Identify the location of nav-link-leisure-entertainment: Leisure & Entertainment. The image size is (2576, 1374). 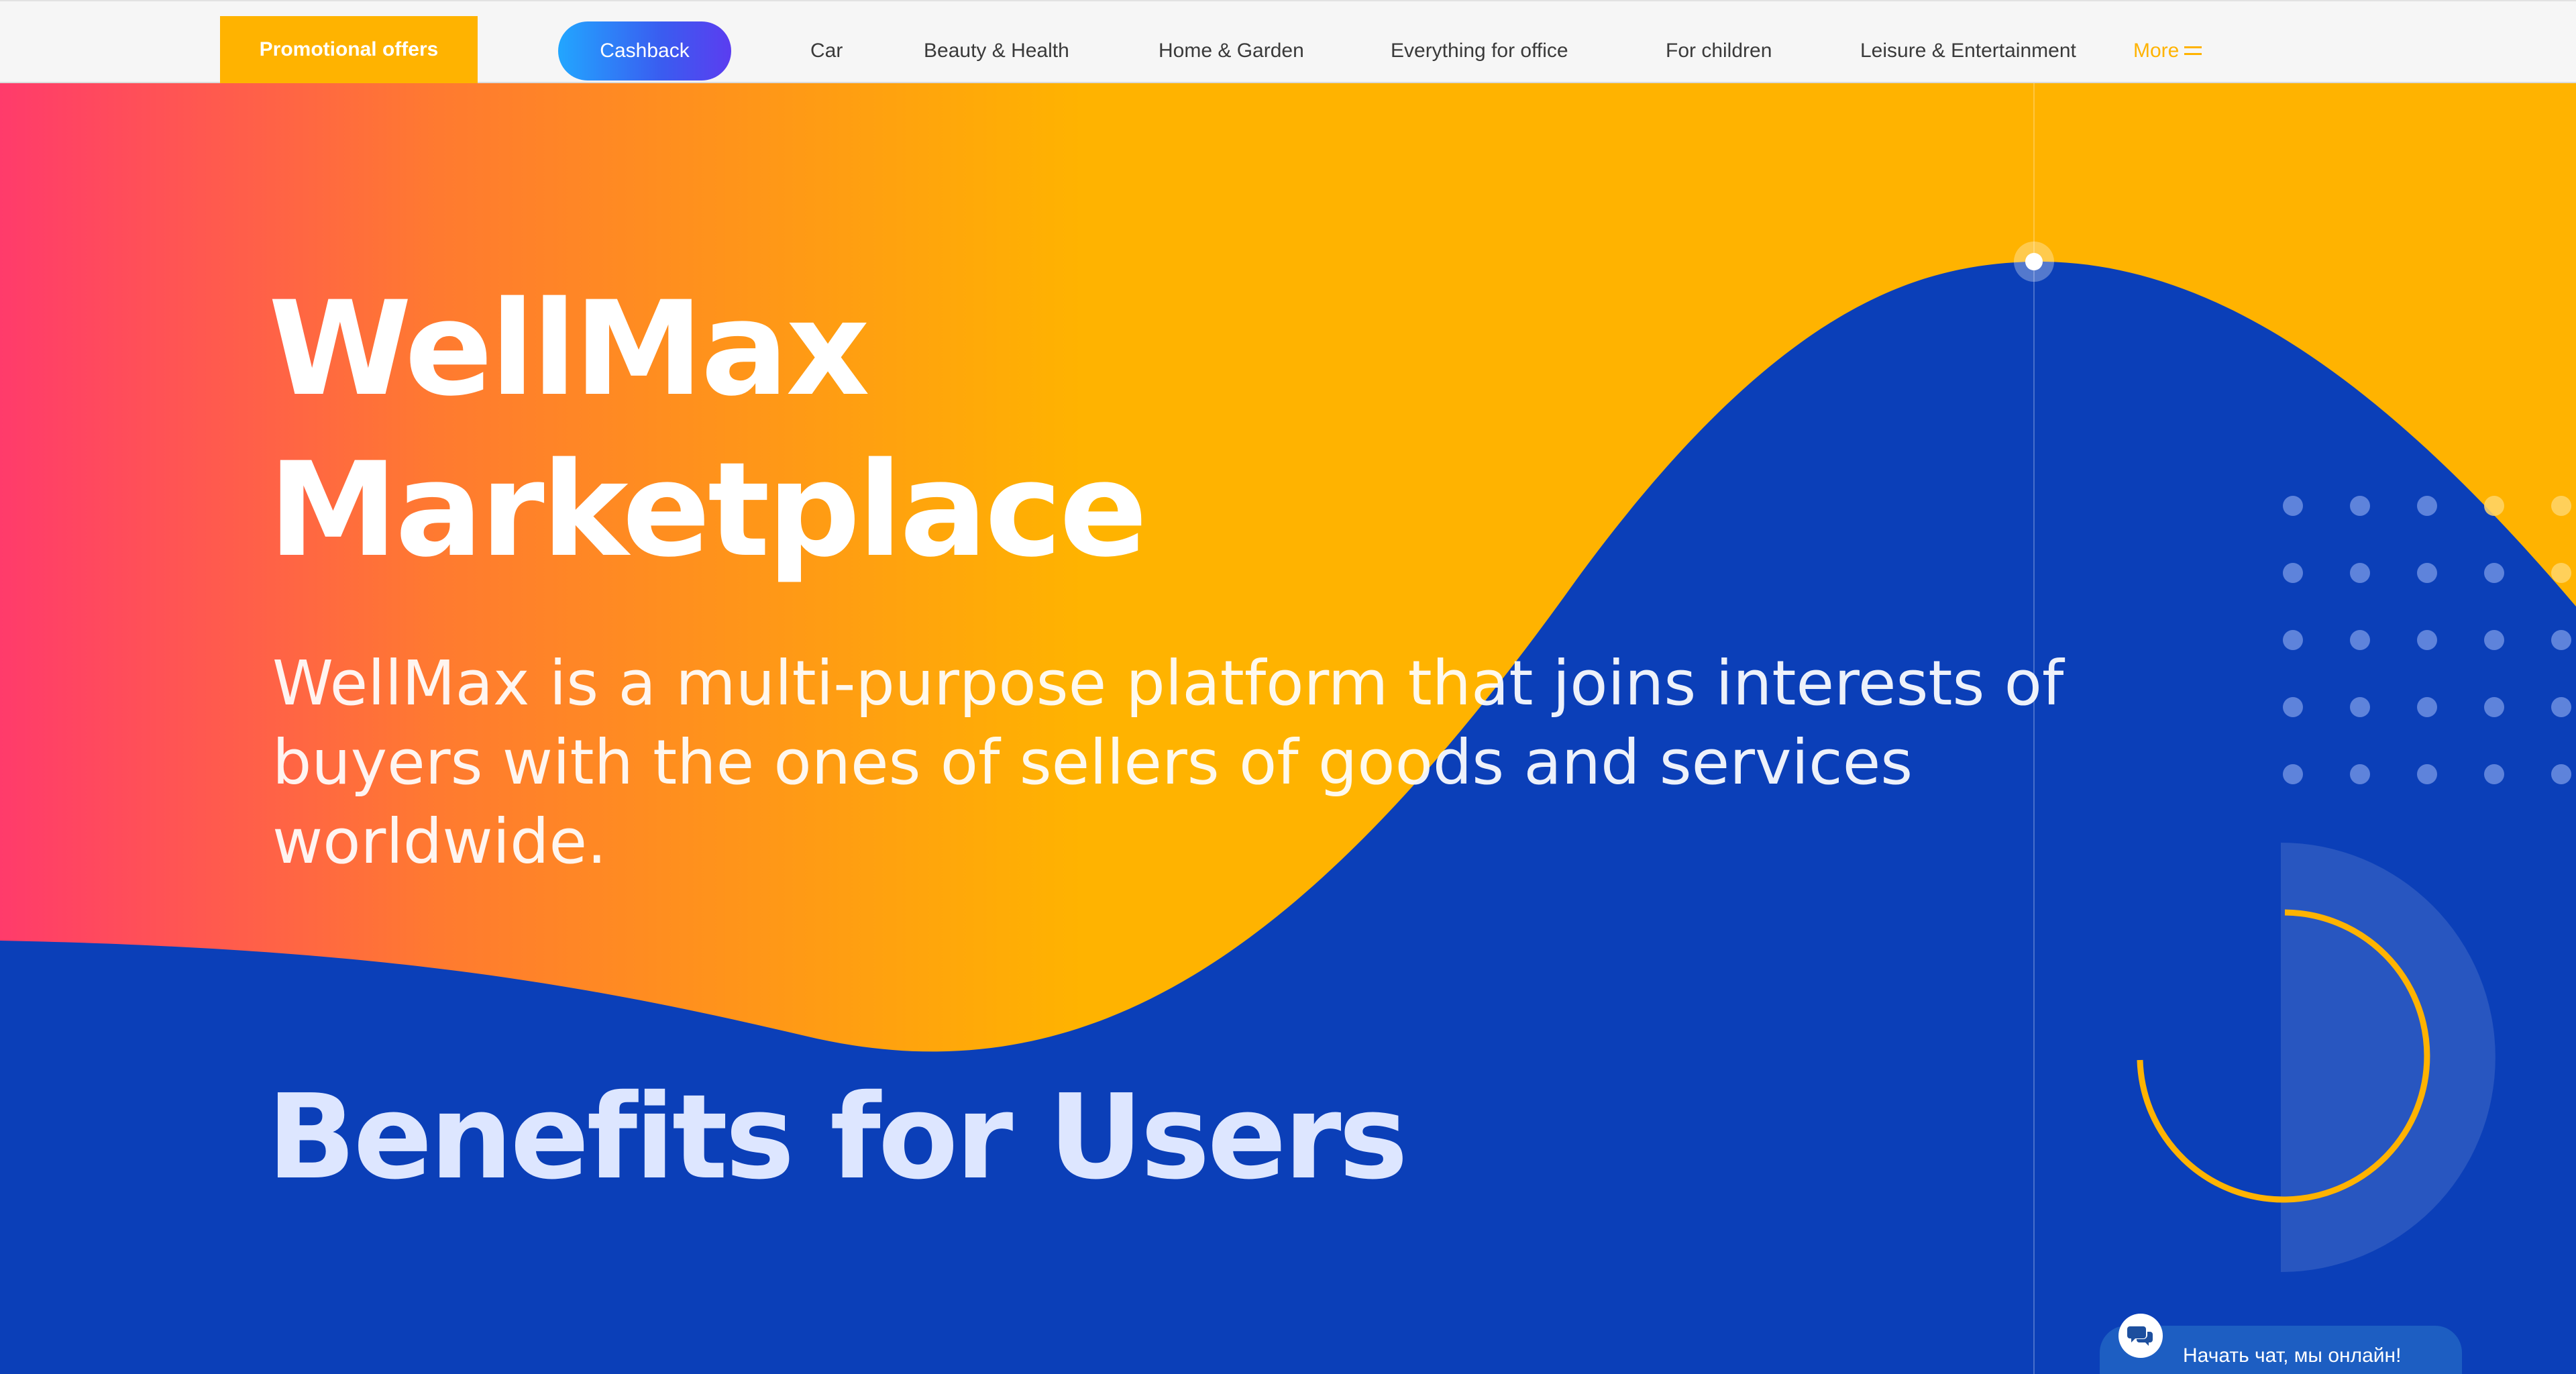
(1968, 51).